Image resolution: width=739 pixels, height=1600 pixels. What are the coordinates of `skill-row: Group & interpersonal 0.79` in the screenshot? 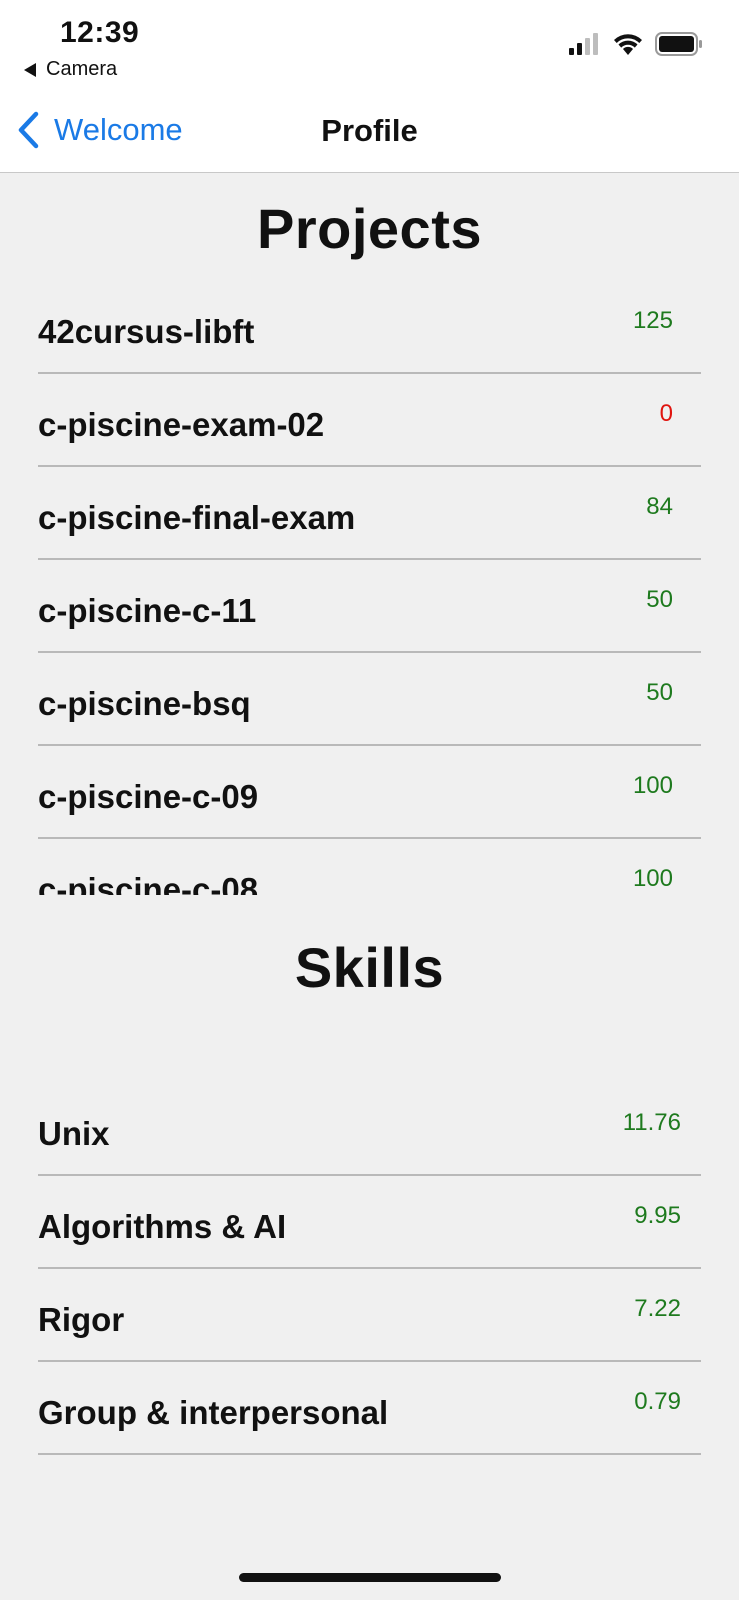 It's located at (369, 1408).